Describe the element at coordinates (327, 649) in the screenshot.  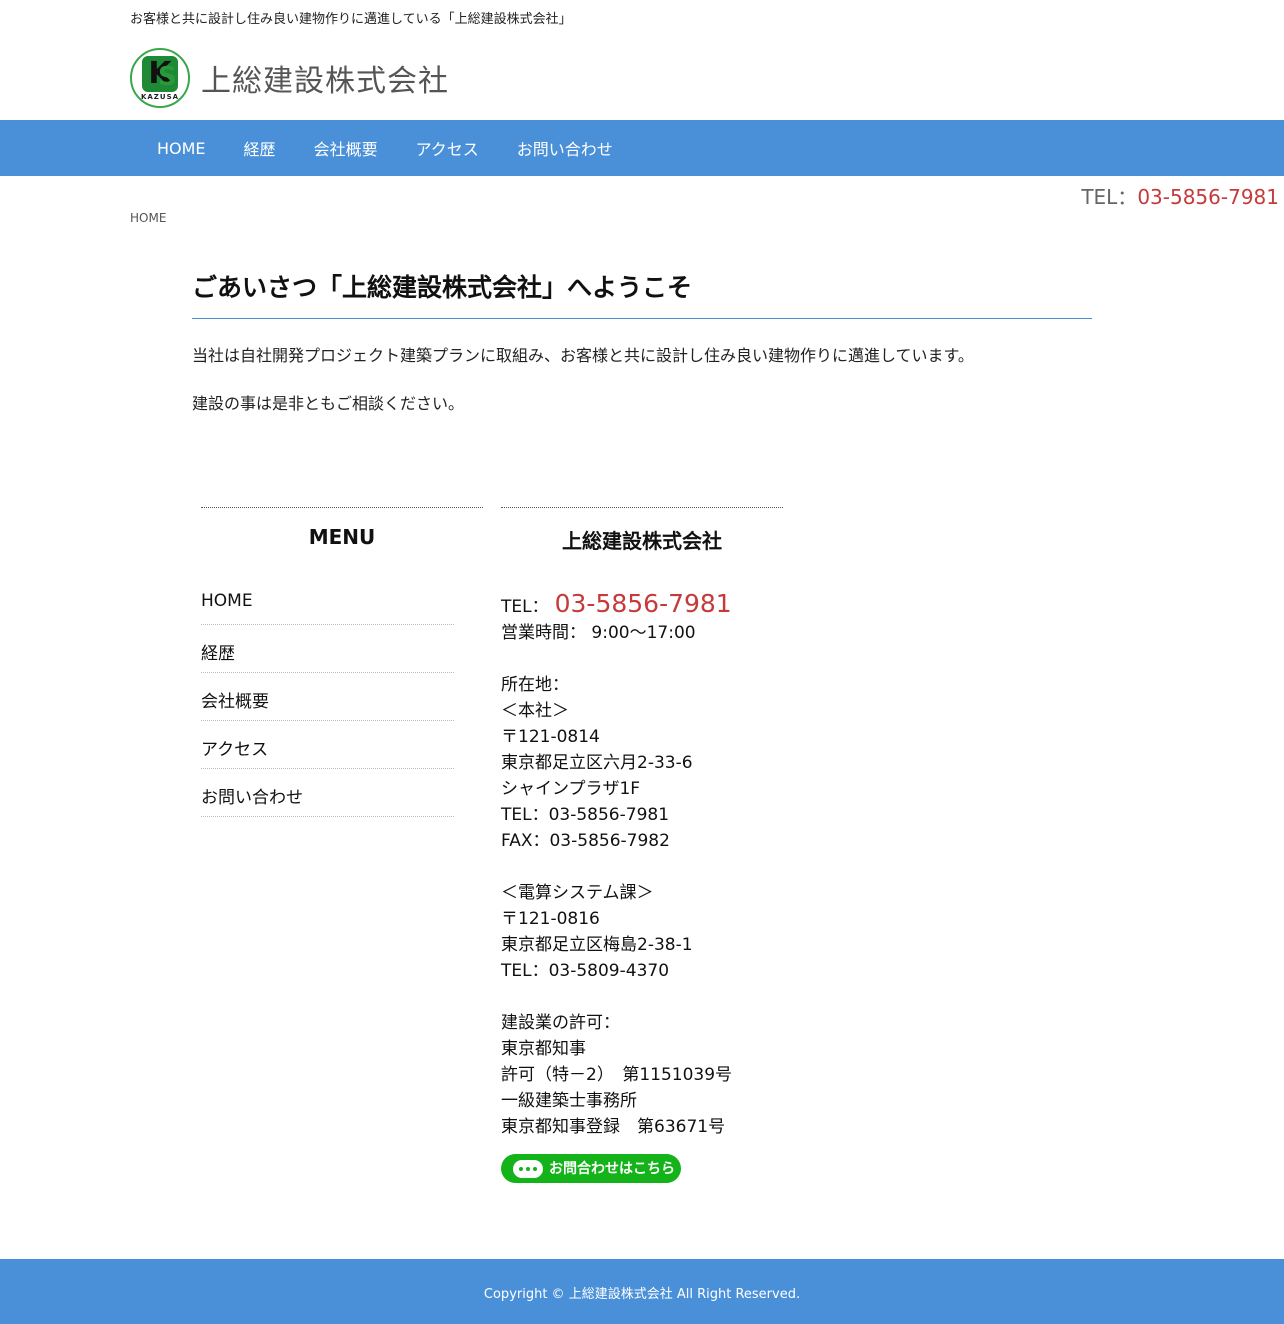
I see `menu-item-history: 経歴` at that location.